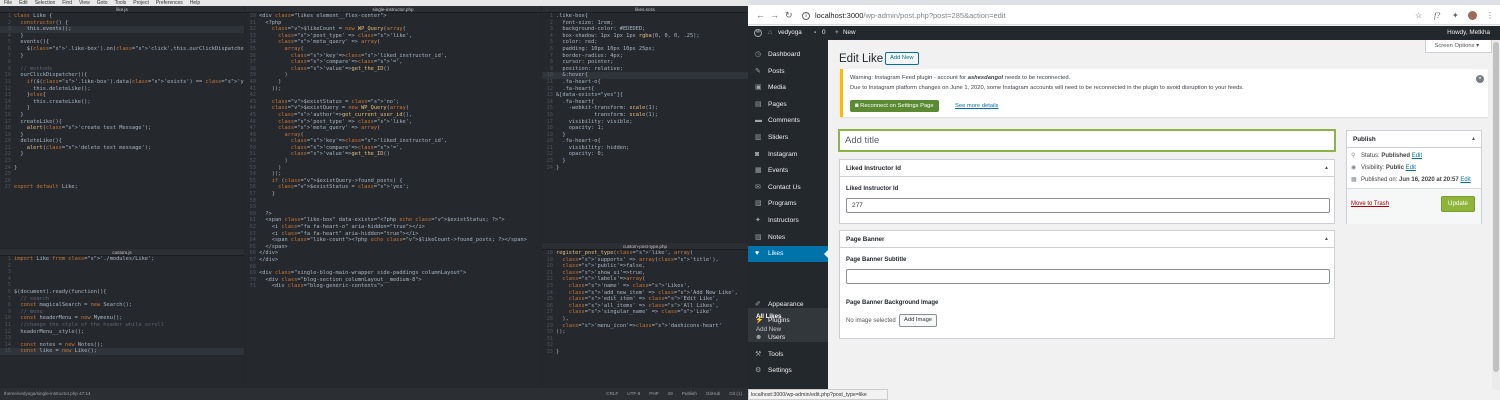 The height and width of the screenshot is (400, 1500). Describe the element at coordinates (393, 49) in the screenshot. I see `code-line: 35 array(` at that location.